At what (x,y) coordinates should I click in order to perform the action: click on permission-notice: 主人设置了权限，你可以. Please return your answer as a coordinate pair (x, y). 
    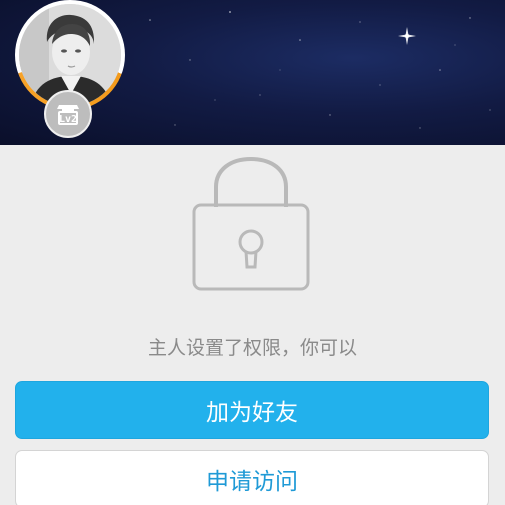
    Looking at the image, I should click on (252, 348).